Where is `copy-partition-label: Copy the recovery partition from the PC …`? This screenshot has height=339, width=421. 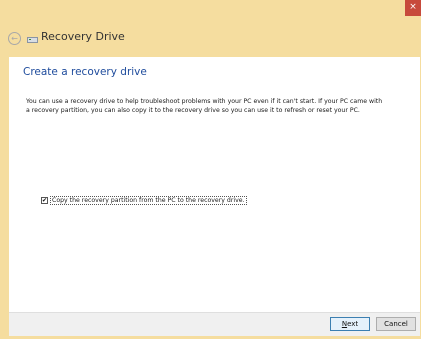
copy-partition-label: Copy the recovery partition from the PC … is located at coordinates (148, 200).